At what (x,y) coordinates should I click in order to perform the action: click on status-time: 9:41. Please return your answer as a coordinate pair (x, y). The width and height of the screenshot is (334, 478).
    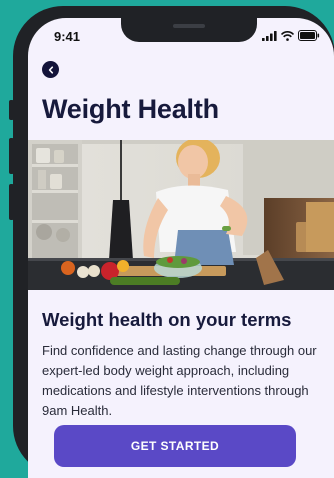
    Looking at the image, I should click on (67, 36).